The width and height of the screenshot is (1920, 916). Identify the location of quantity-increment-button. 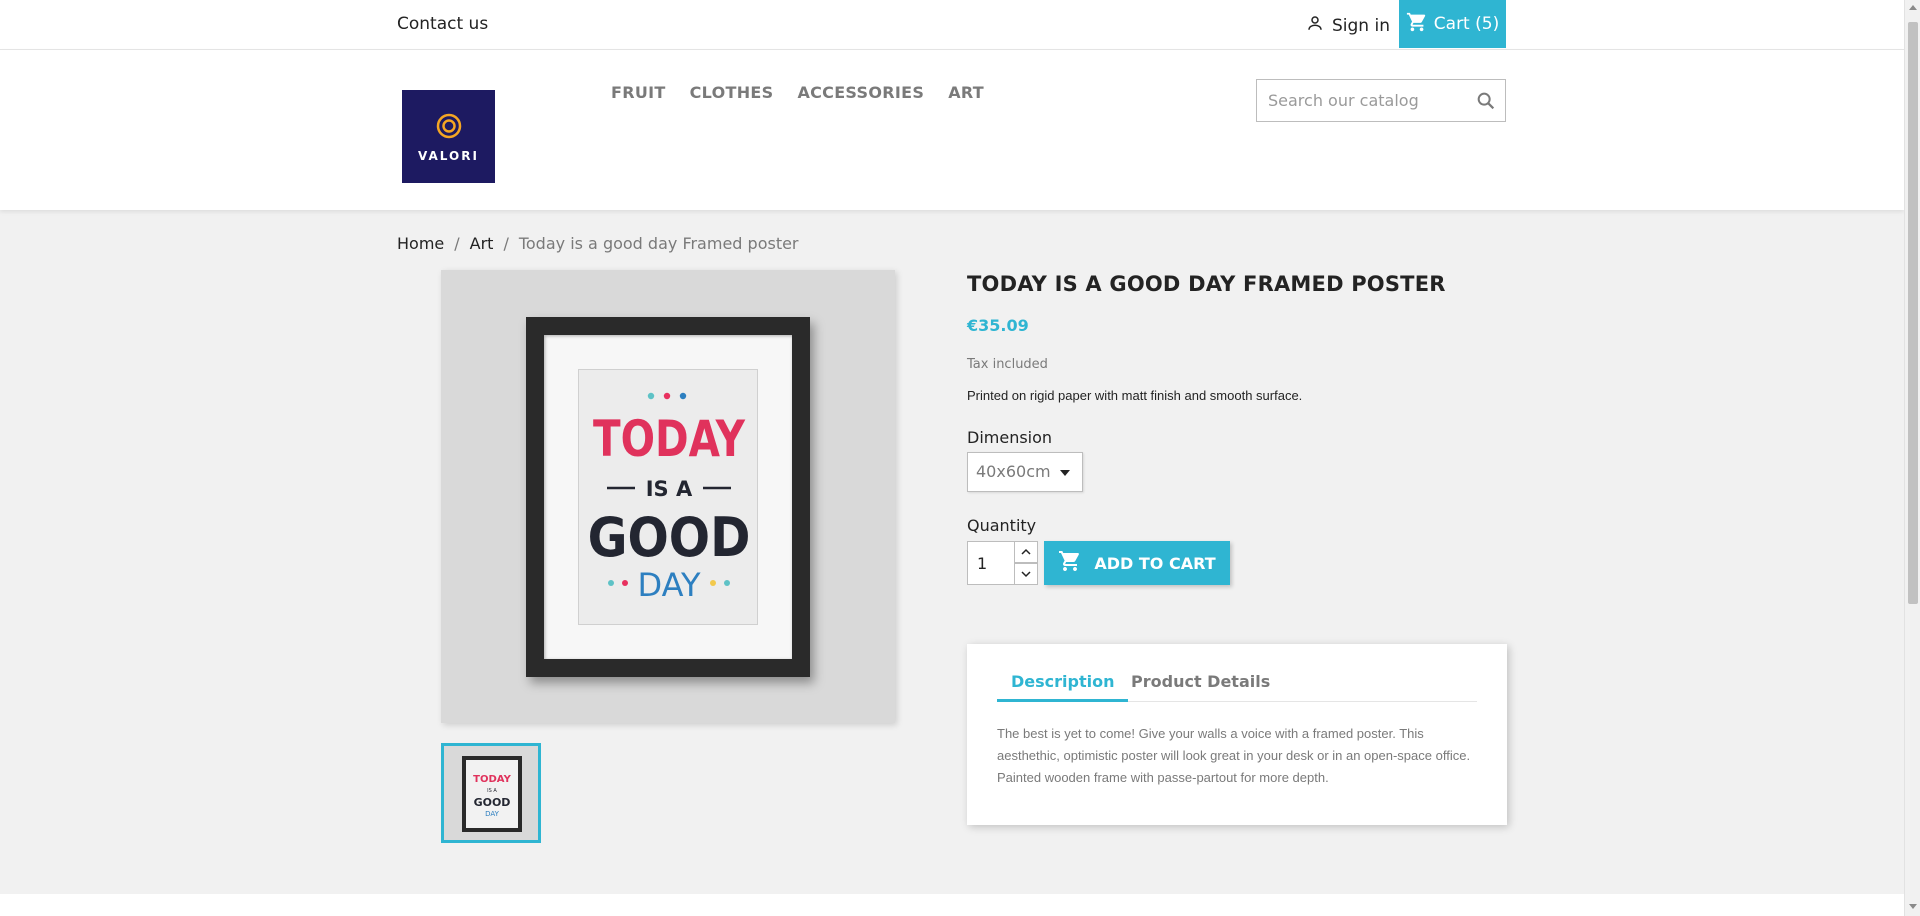
(1026, 552).